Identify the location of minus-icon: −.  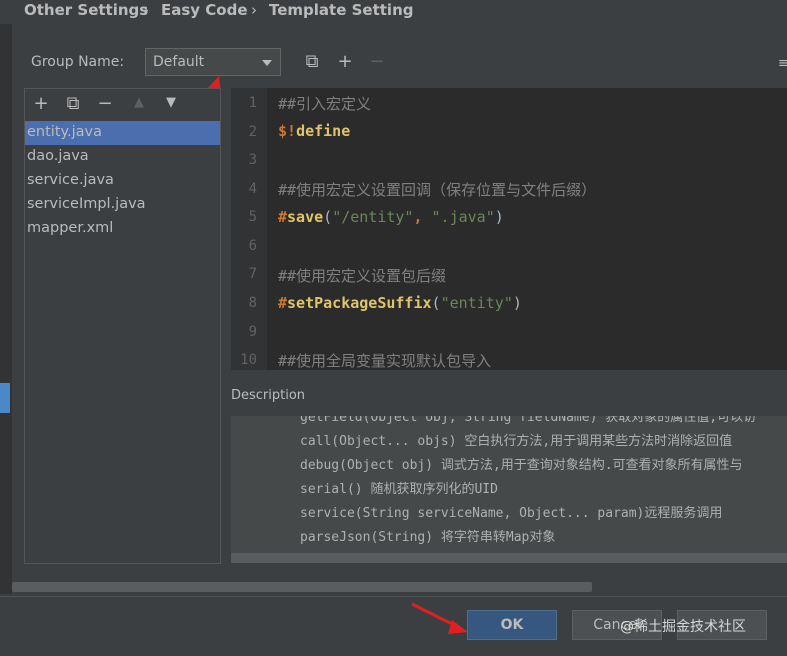
(105, 104).